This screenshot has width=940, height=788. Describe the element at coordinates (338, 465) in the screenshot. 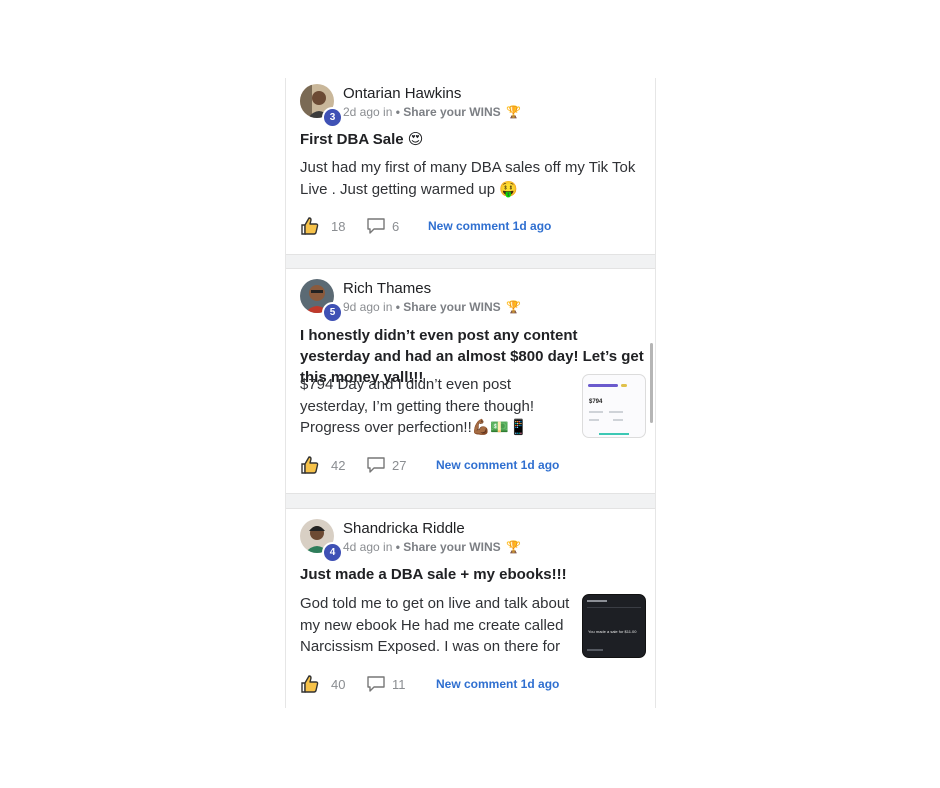

I see `like-count: 42` at that location.